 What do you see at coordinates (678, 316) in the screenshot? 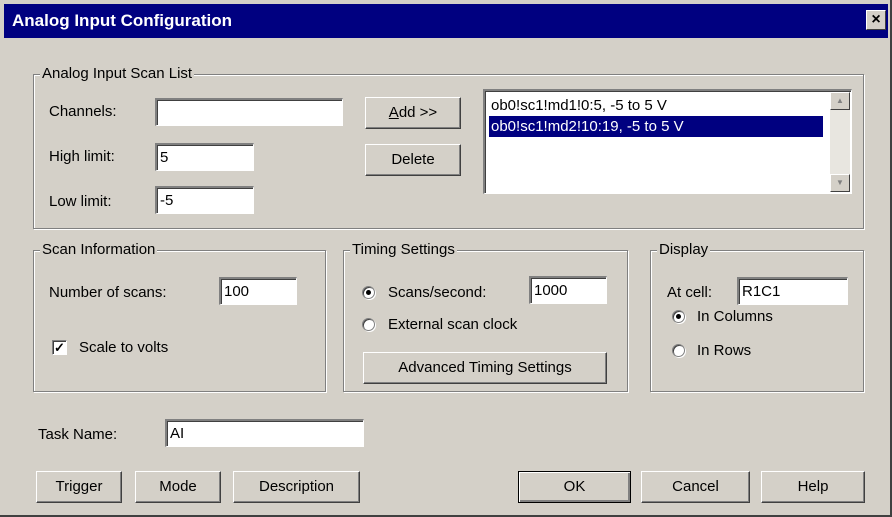
I see `in-columns-radio` at bounding box center [678, 316].